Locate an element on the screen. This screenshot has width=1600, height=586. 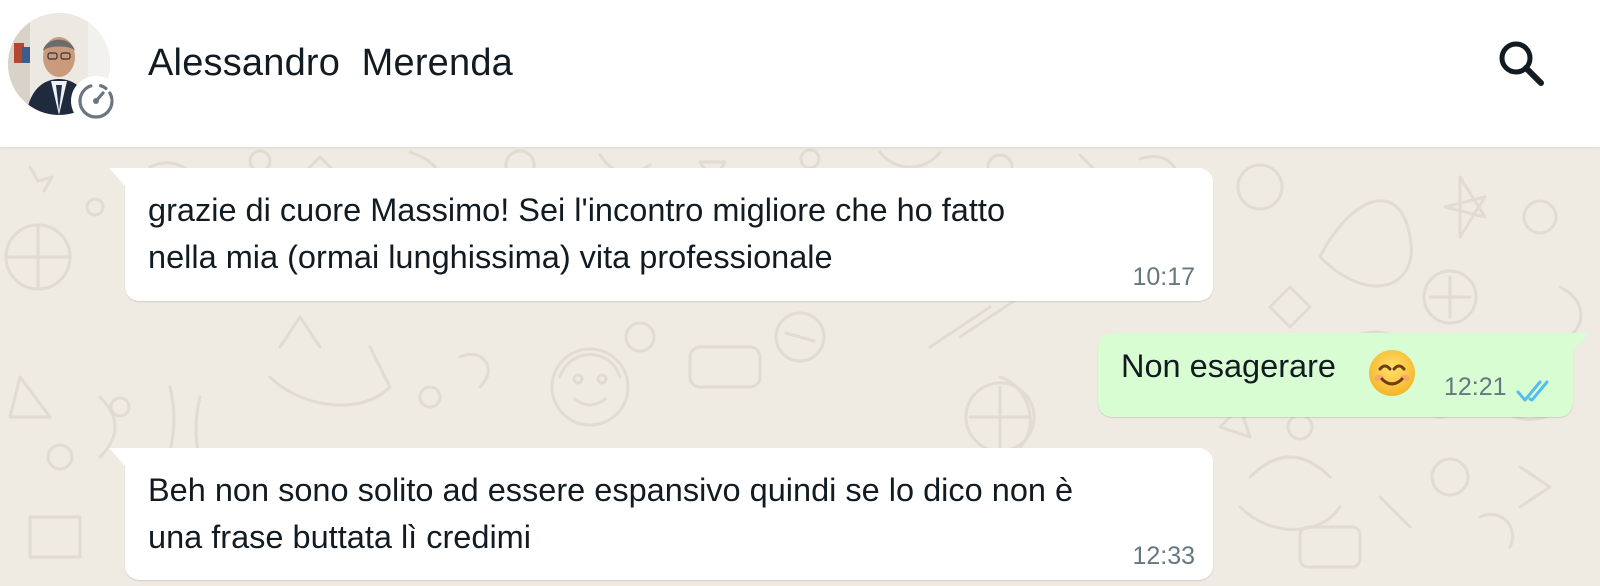
search-icon is located at coordinates (1521, 63).